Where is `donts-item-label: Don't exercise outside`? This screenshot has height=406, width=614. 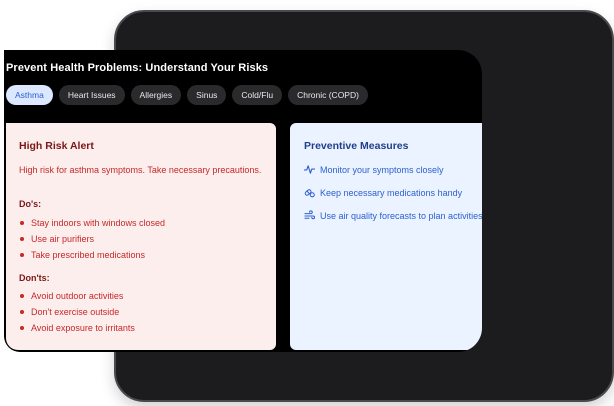
donts-item-label: Don't exercise outside is located at coordinates (75, 312).